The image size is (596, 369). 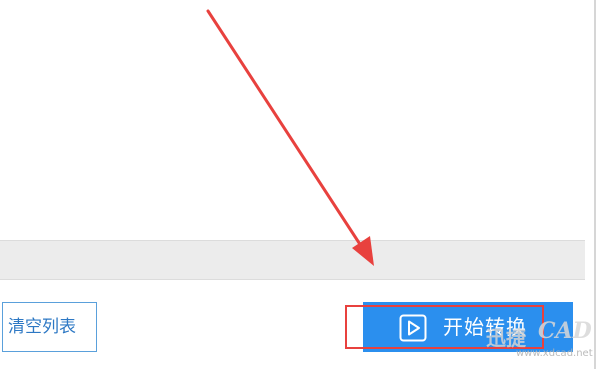 What do you see at coordinates (42, 327) in the screenshot?
I see `clear-list-label: 清空列表` at bounding box center [42, 327].